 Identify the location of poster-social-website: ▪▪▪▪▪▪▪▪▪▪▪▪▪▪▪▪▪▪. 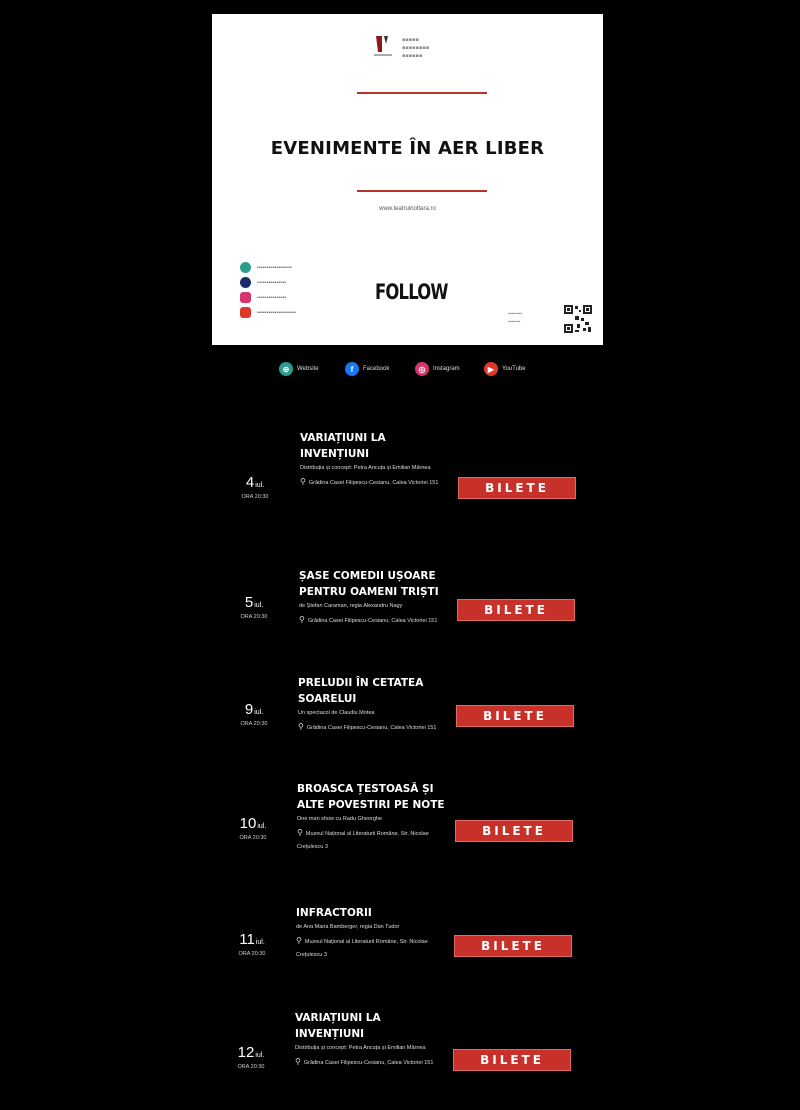
(268, 267).